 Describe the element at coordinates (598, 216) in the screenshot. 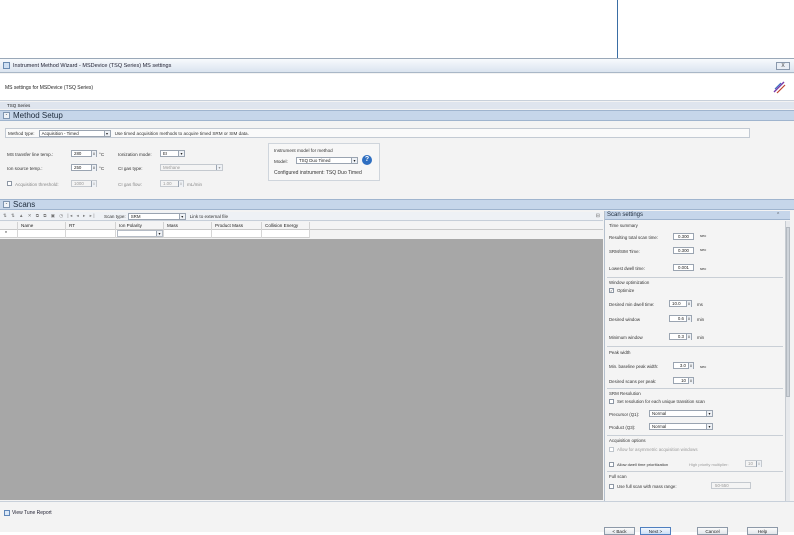

I see `pin-icon: ⊟` at that location.